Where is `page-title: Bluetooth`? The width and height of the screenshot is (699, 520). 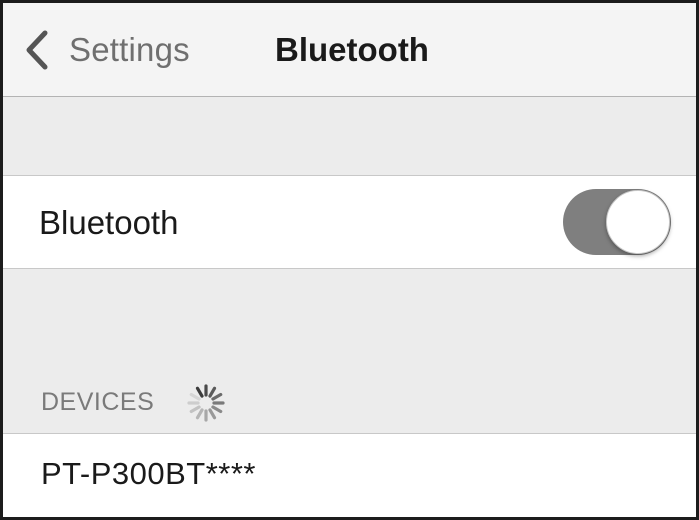
page-title: Bluetooth is located at coordinates (352, 49).